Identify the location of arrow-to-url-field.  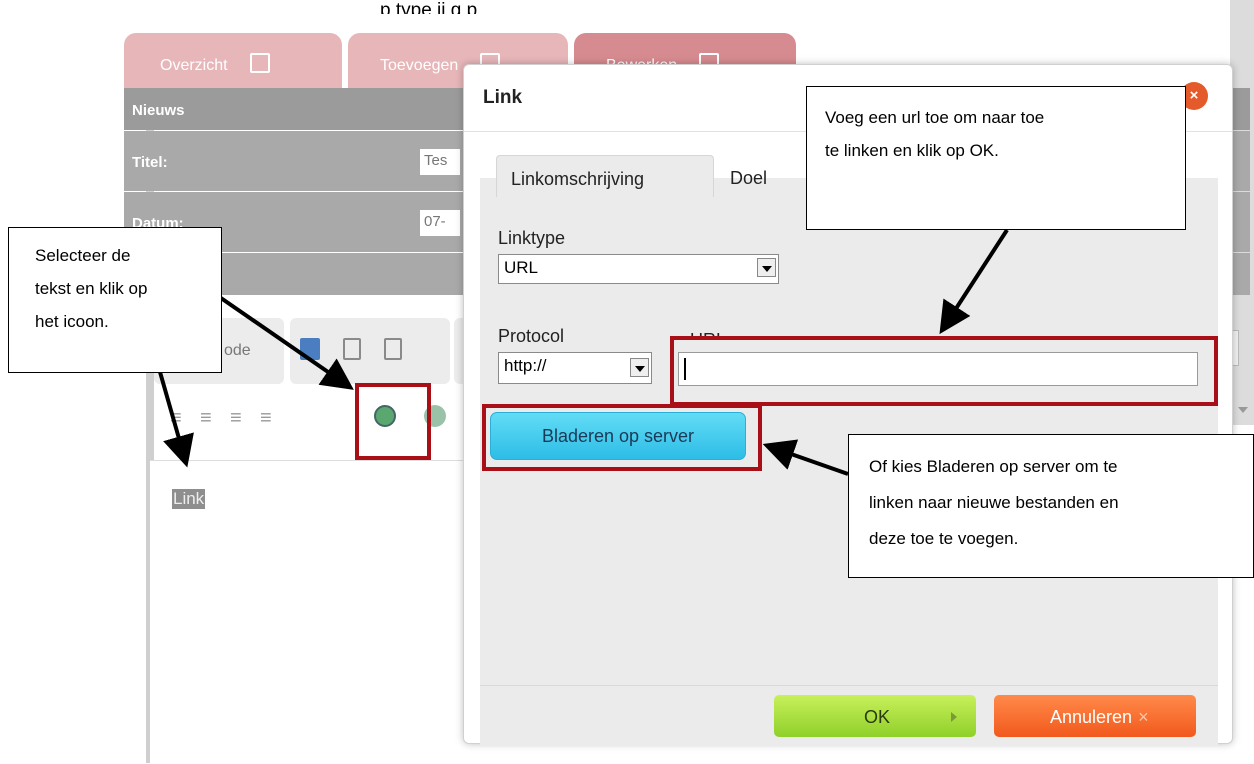
(974, 281).